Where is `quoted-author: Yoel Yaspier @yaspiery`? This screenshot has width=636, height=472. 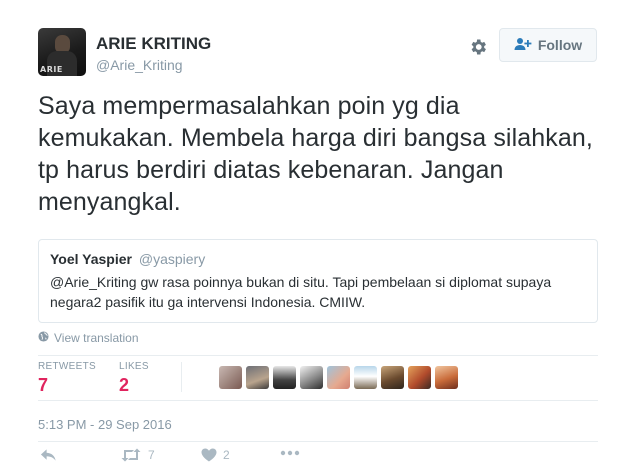
quoted-author: Yoel Yaspier @yaspiery is located at coordinates (127, 259).